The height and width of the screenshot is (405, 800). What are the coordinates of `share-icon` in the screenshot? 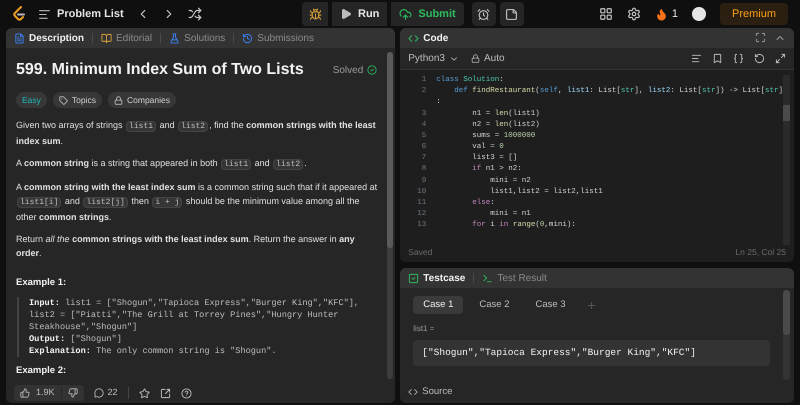 It's located at (165, 393).